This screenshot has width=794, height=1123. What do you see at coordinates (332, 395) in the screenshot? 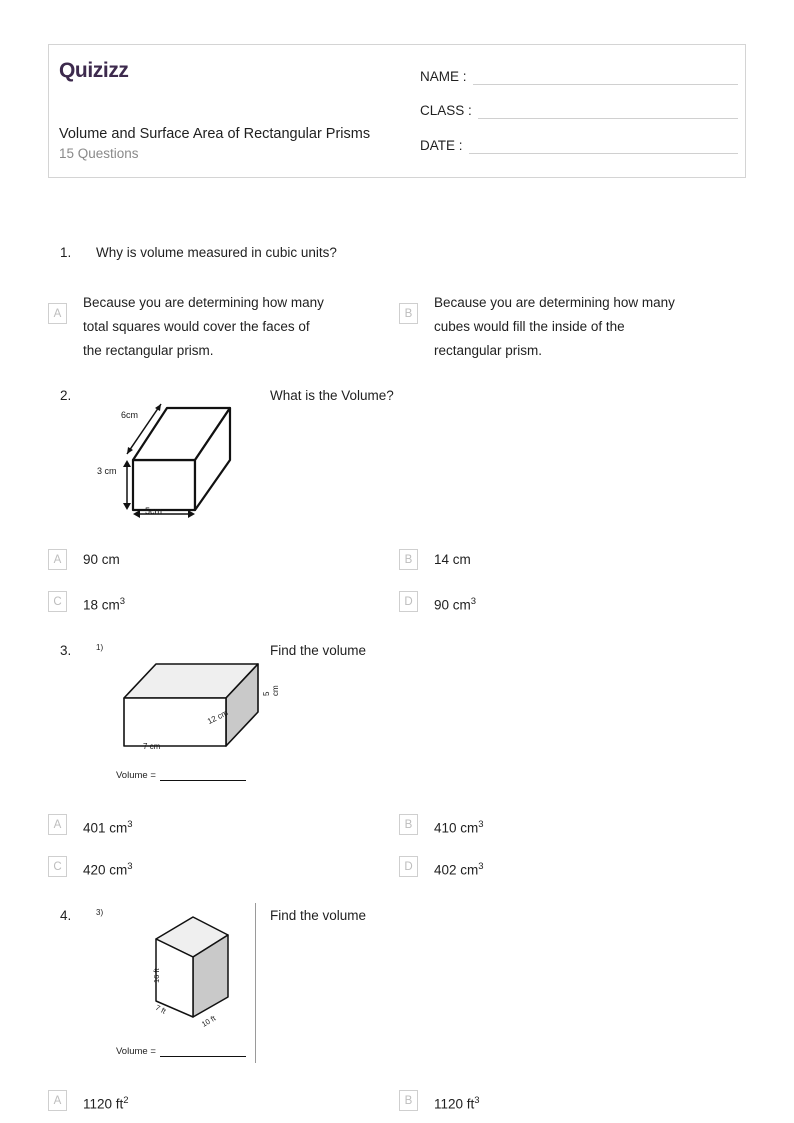
I see `question-2-prompt: What is the Volume?` at bounding box center [332, 395].